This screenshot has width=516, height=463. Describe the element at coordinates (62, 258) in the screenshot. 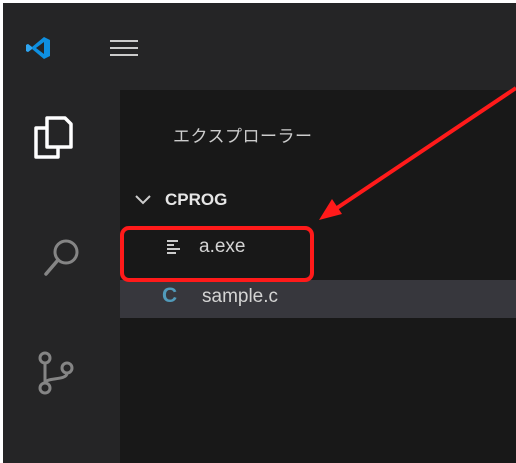

I see `search-icon` at that location.